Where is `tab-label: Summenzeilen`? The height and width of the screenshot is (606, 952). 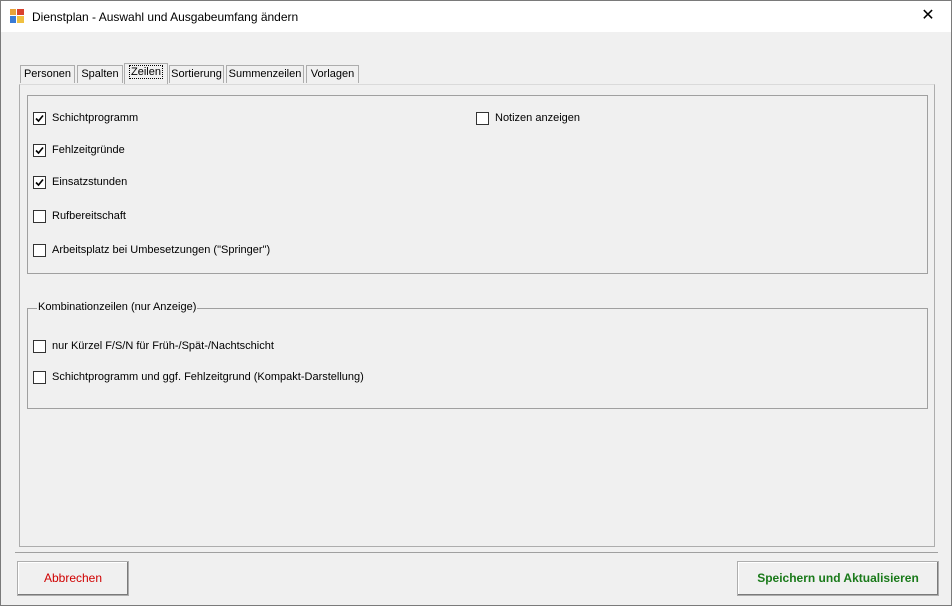
tab-label: Summenzeilen is located at coordinates (265, 74).